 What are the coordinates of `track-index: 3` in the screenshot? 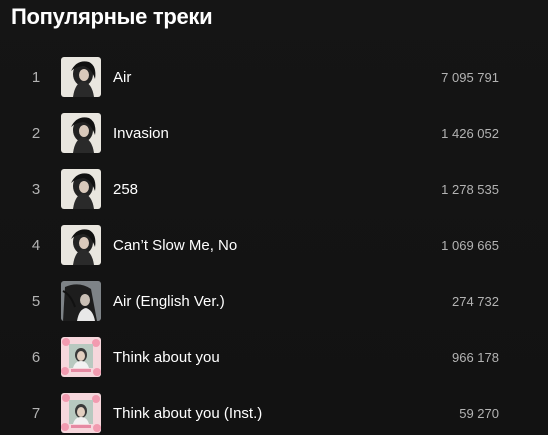 It's located at (36, 189).